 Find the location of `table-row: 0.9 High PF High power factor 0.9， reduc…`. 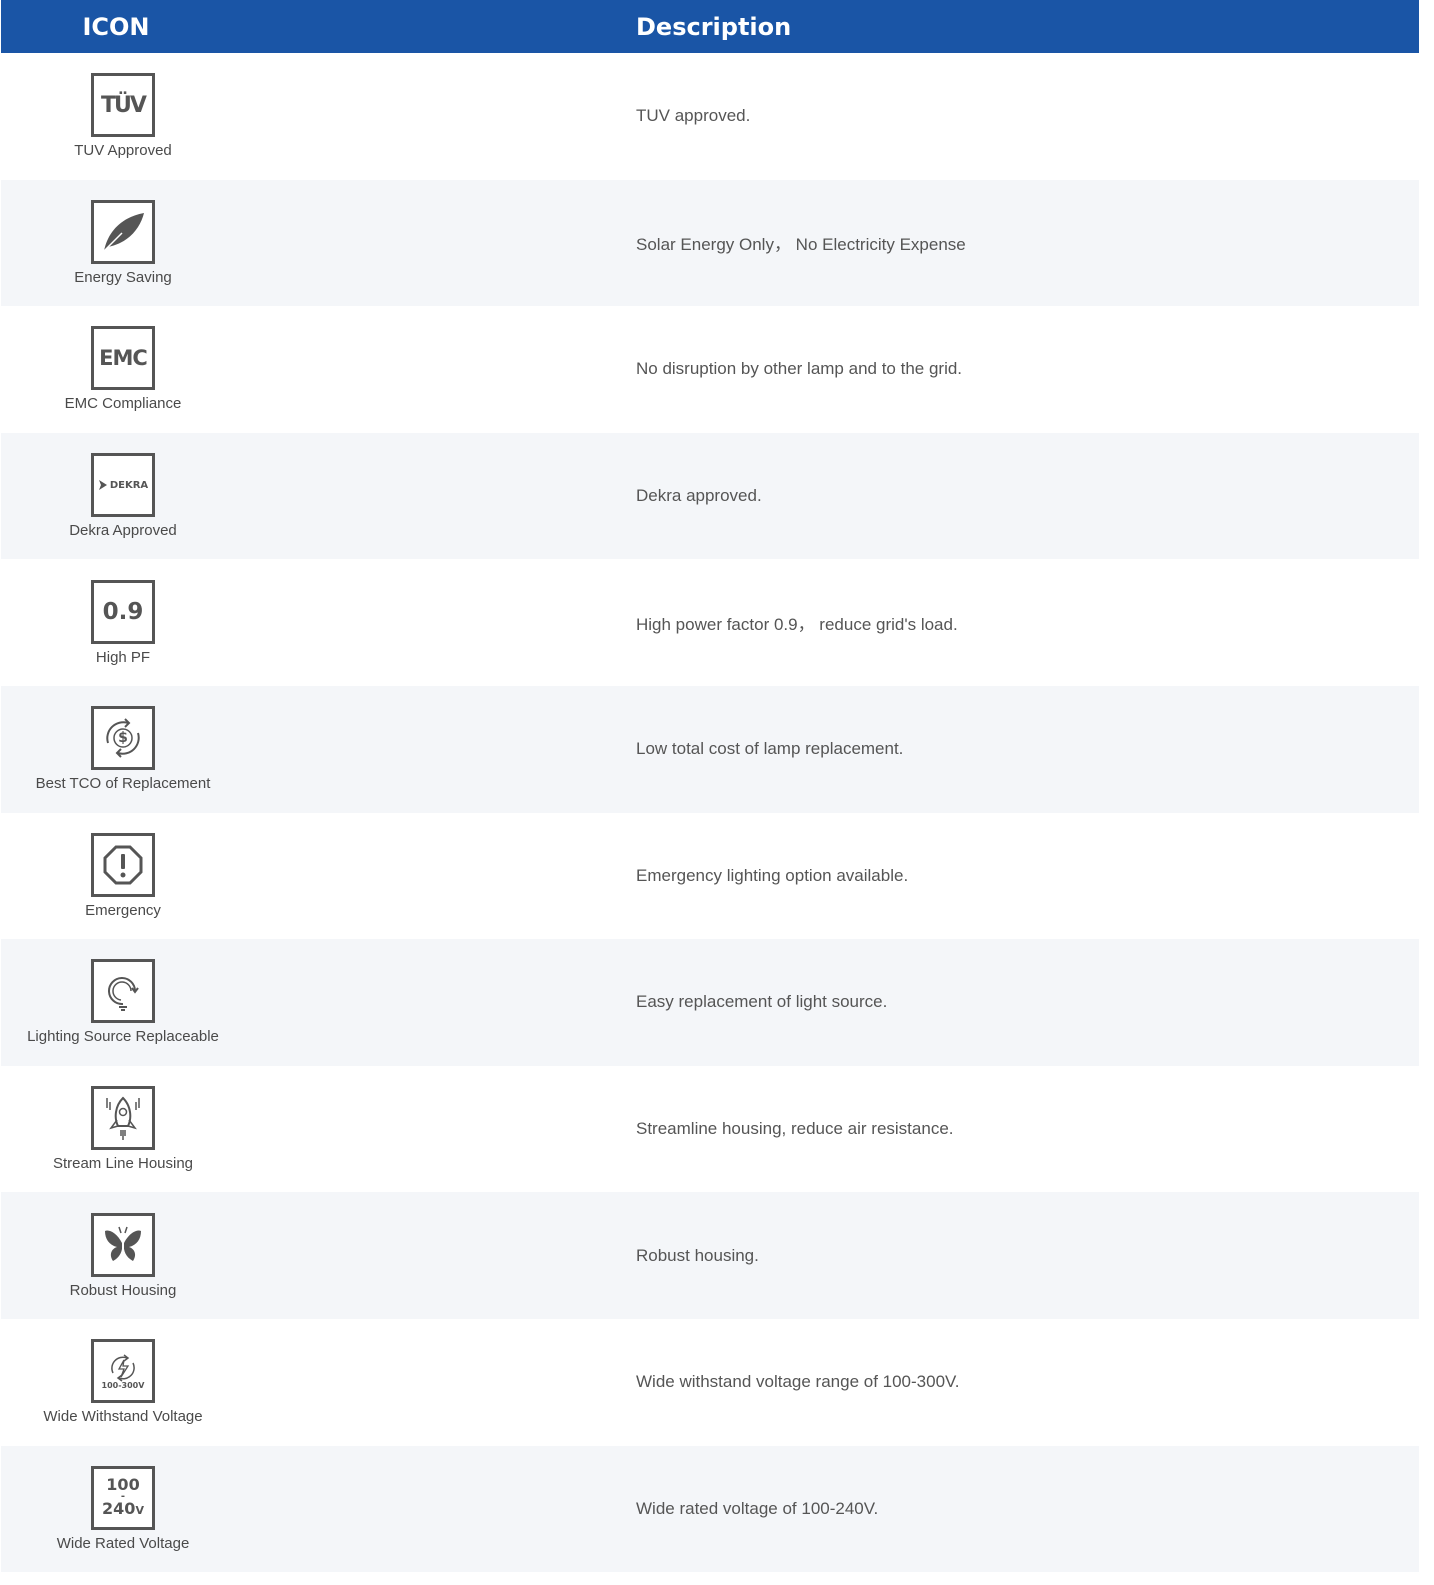

table-row: 0.9 High PF High power factor 0.9， reduc… is located at coordinates (710, 622).